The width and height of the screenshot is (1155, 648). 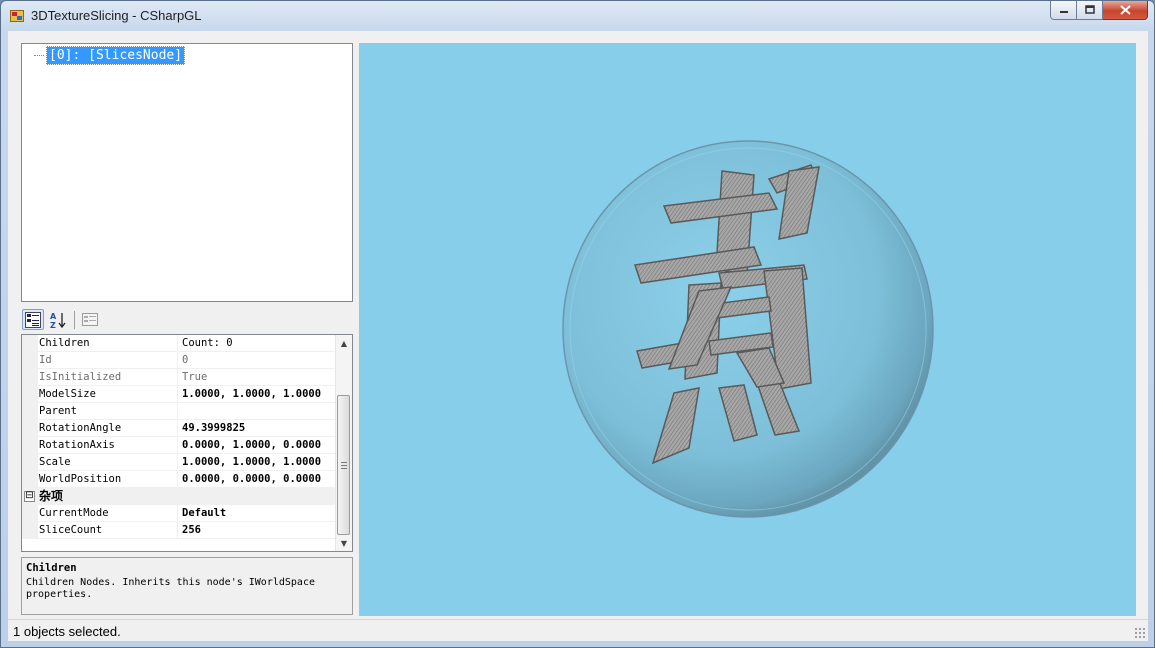 I want to click on property-row-id: Id 0, so click(x=179, y=360).